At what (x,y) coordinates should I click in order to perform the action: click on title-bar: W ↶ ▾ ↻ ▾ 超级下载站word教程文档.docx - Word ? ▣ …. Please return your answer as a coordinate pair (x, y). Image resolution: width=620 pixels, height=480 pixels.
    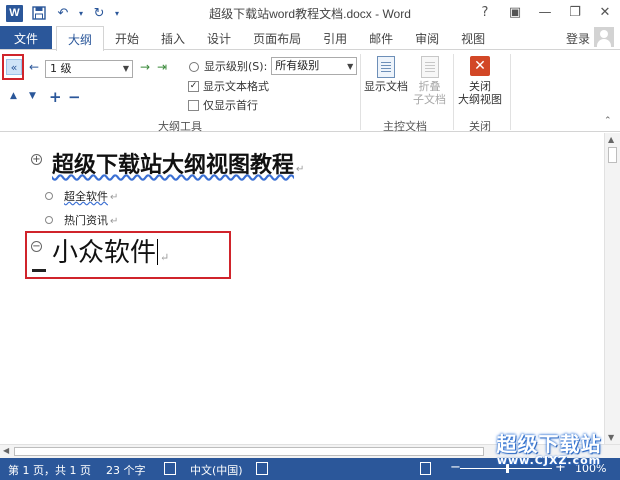
    Looking at the image, I should click on (310, 13).